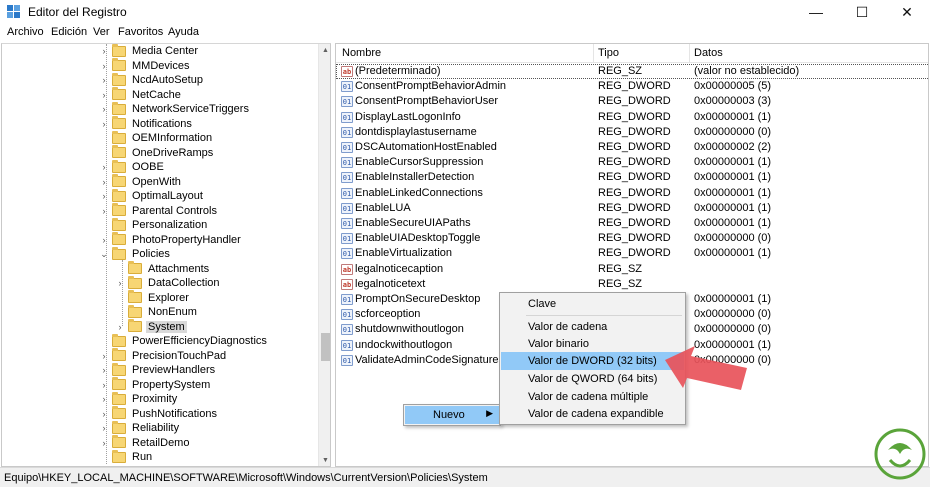 The image size is (930, 487). What do you see at coordinates (183, 32) in the screenshot?
I see `menu-ayuda: Ayuda` at bounding box center [183, 32].